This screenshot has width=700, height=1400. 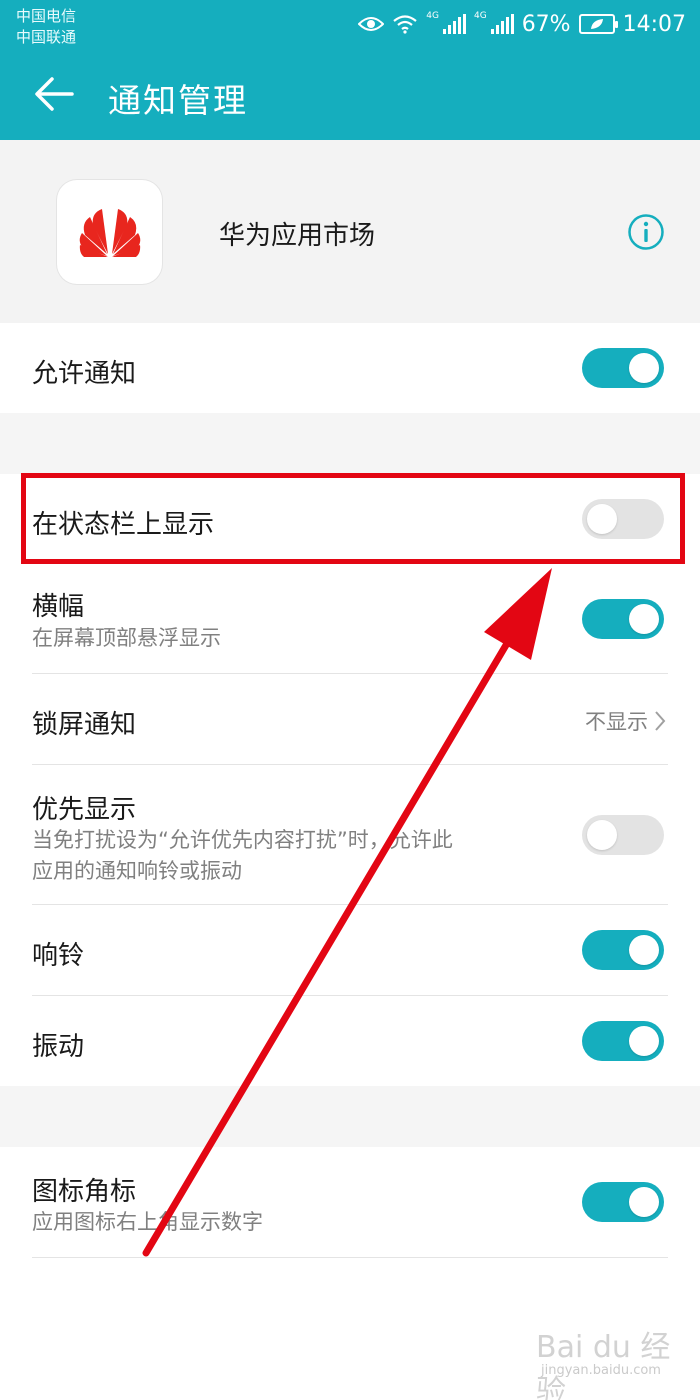 What do you see at coordinates (84, 810) in the screenshot?
I see `priority-label: 优先显示` at bounding box center [84, 810].